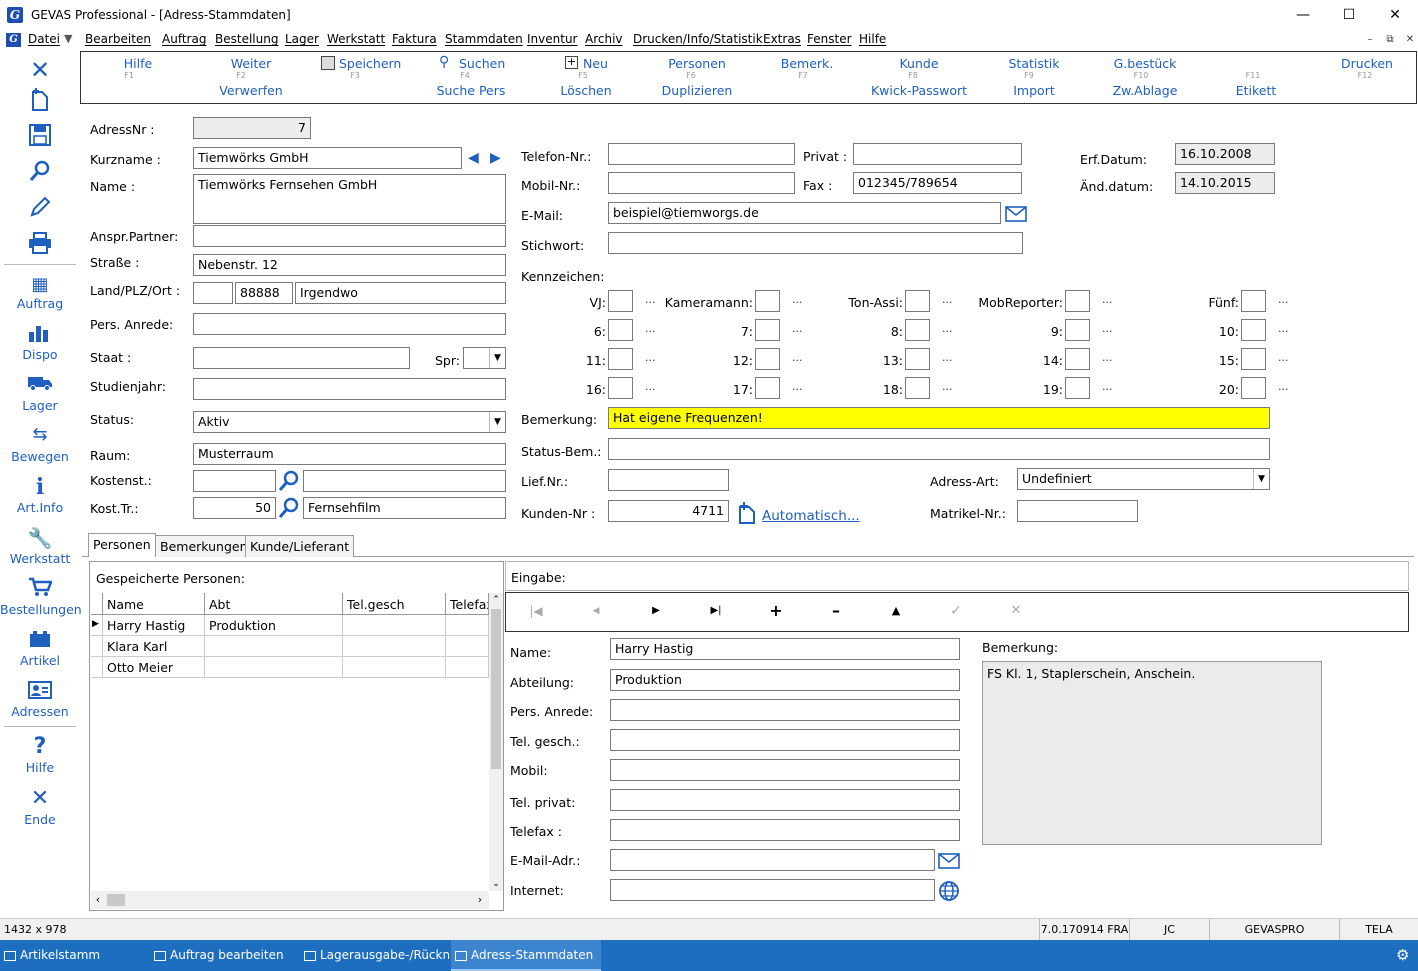 This screenshot has height=971, width=1418. I want to click on menu-drucken-info-statistik: Drucken/Info/Statistik, so click(698, 39).